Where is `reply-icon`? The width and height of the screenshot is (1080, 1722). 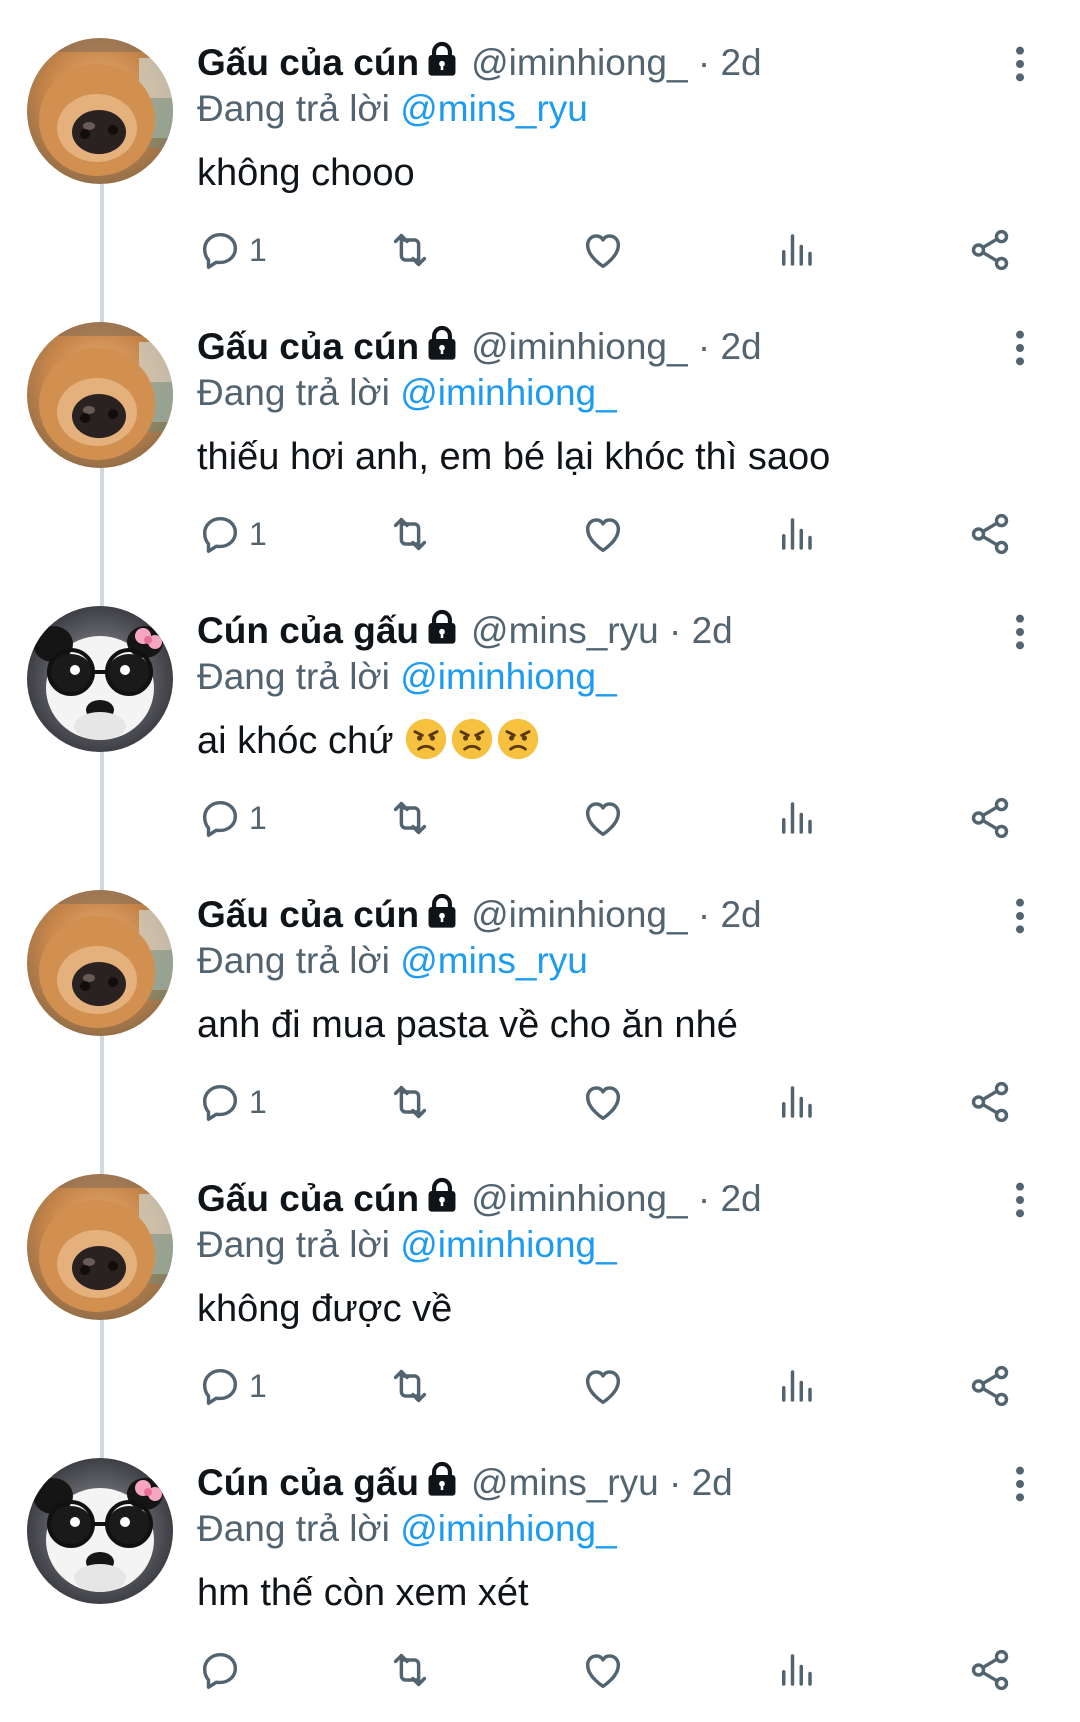 reply-icon is located at coordinates (220, 818).